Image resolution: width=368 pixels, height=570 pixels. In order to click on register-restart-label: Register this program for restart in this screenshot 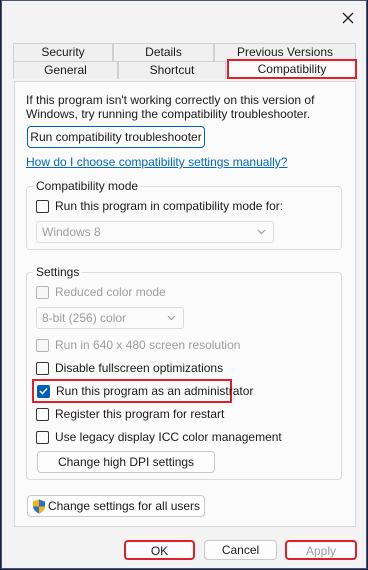, I will do `click(140, 414)`.